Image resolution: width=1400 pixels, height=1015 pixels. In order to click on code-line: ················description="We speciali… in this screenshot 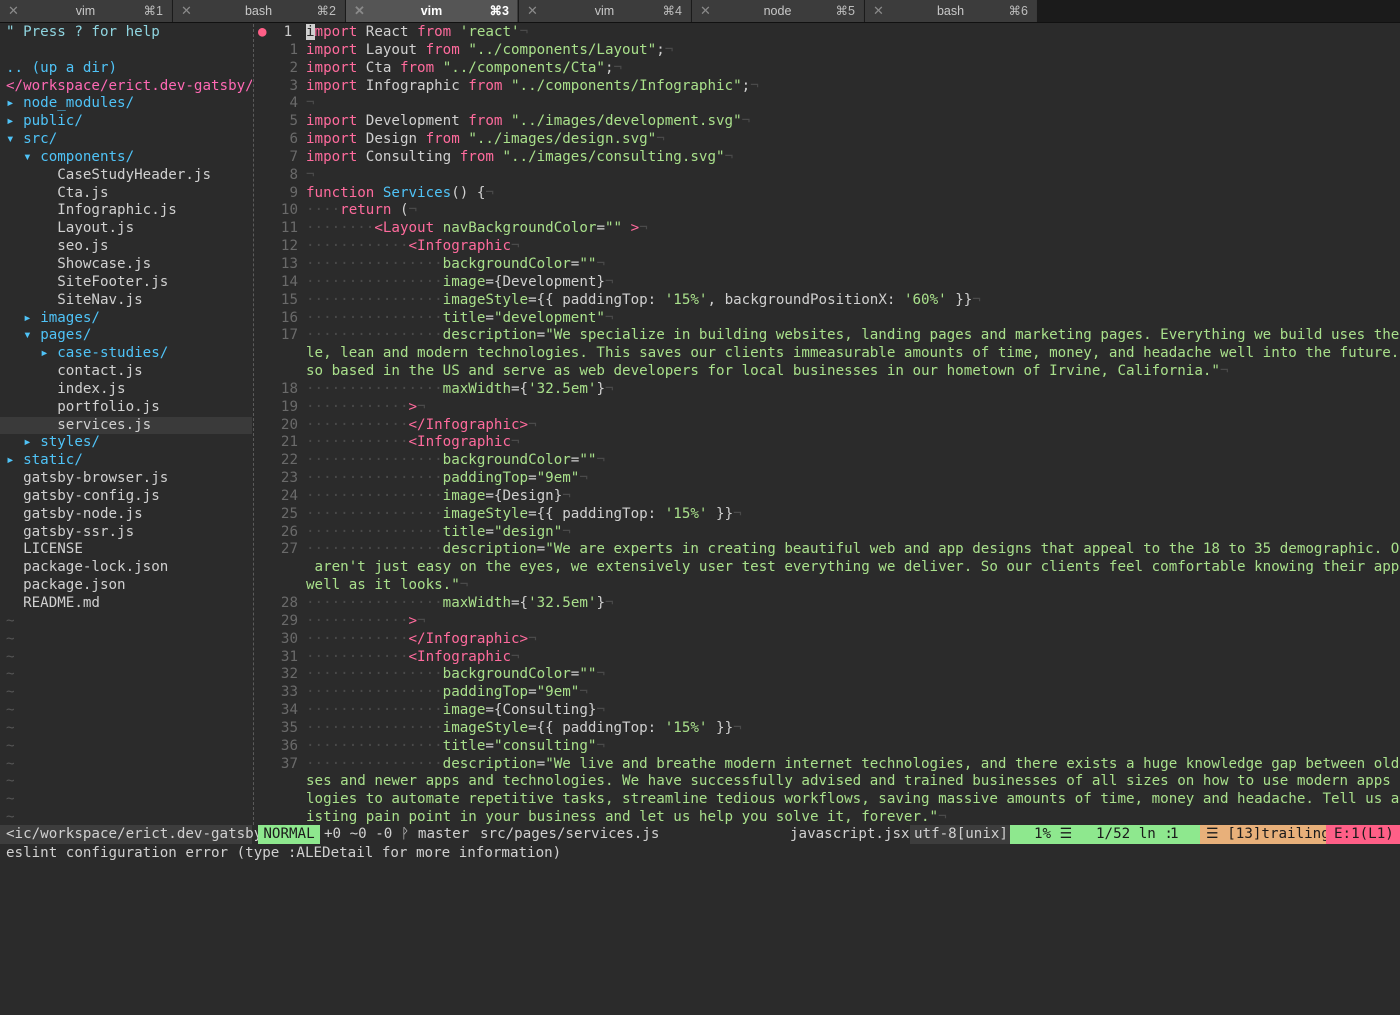, I will do `click(853, 336)`.